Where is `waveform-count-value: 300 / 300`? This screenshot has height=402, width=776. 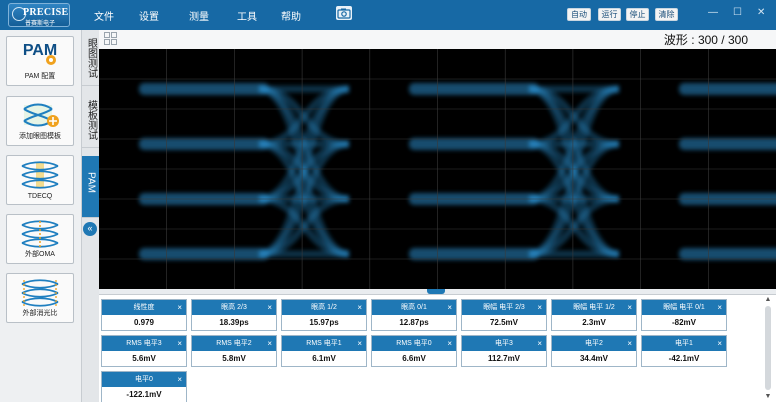 waveform-count-value: 300 / 300 is located at coordinates (722, 40).